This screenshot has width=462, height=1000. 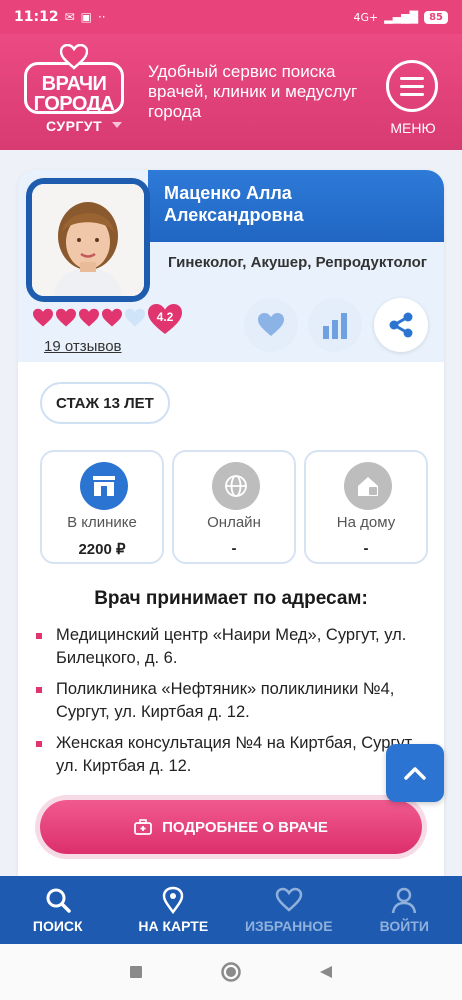 What do you see at coordinates (74, 126) in the screenshot?
I see `city-selector: СУРГУТ` at bounding box center [74, 126].